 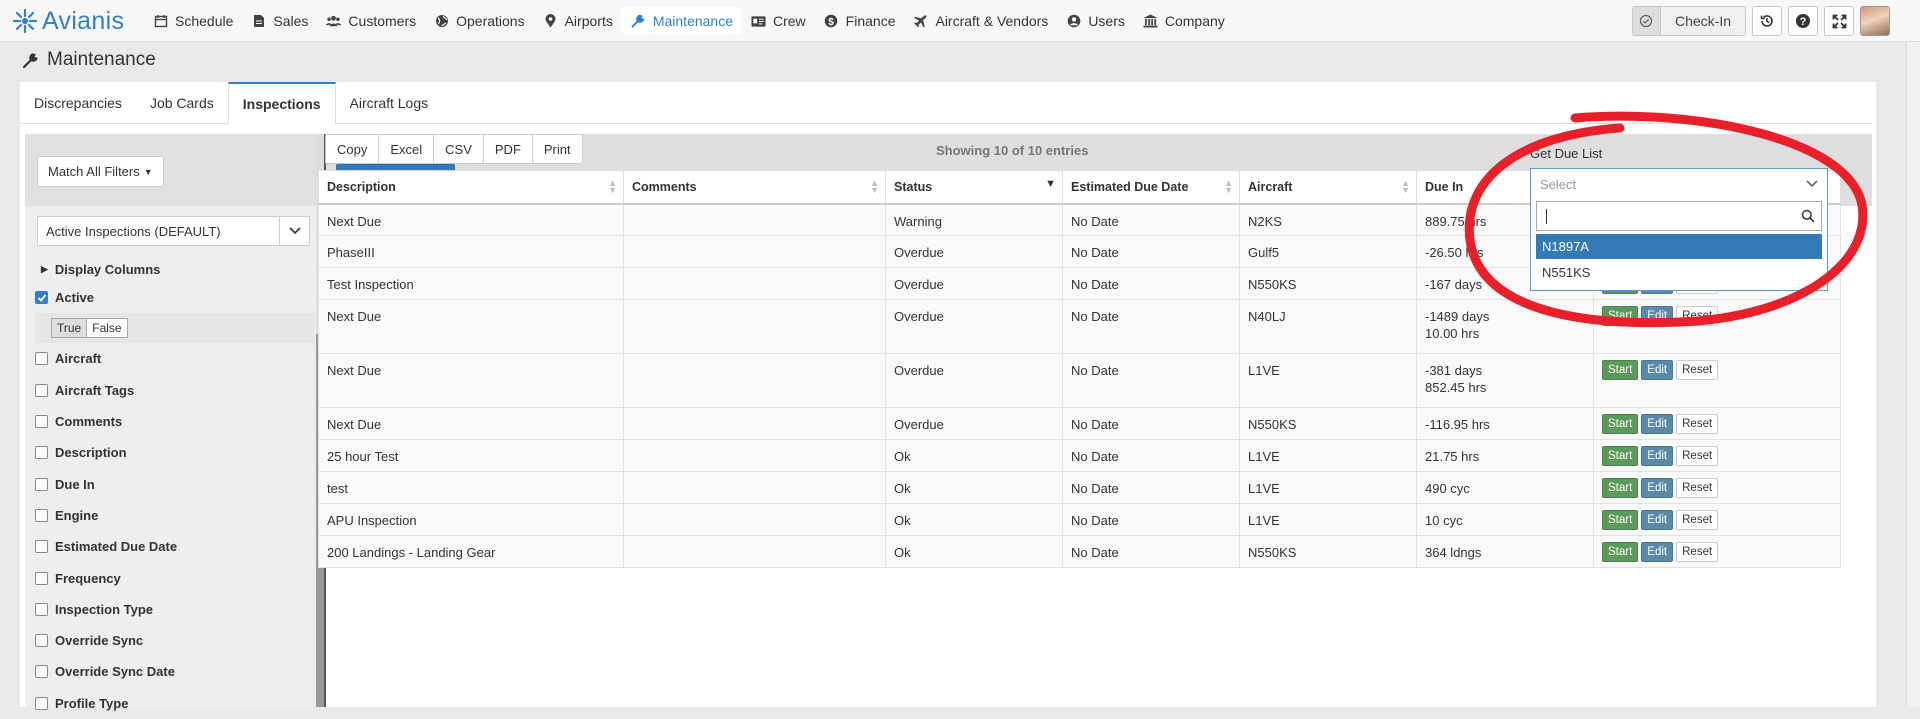 I want to click on nav-item-operations: Operations, so click(x=479, y=21).